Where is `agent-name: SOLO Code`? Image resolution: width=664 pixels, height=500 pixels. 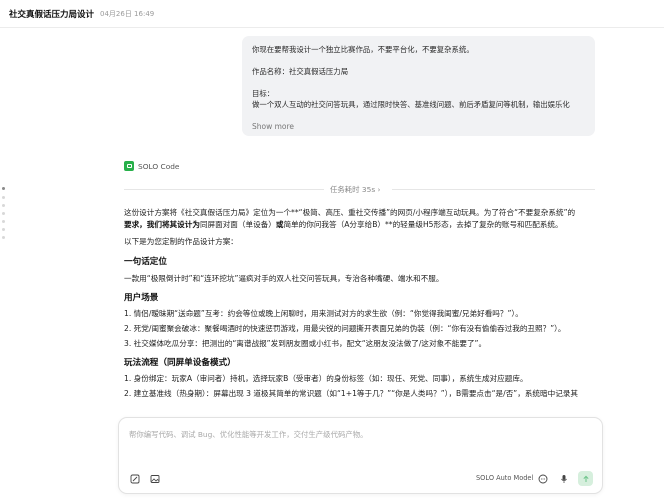 agent-name: SOLO Code is located at coordinates (159, 166).